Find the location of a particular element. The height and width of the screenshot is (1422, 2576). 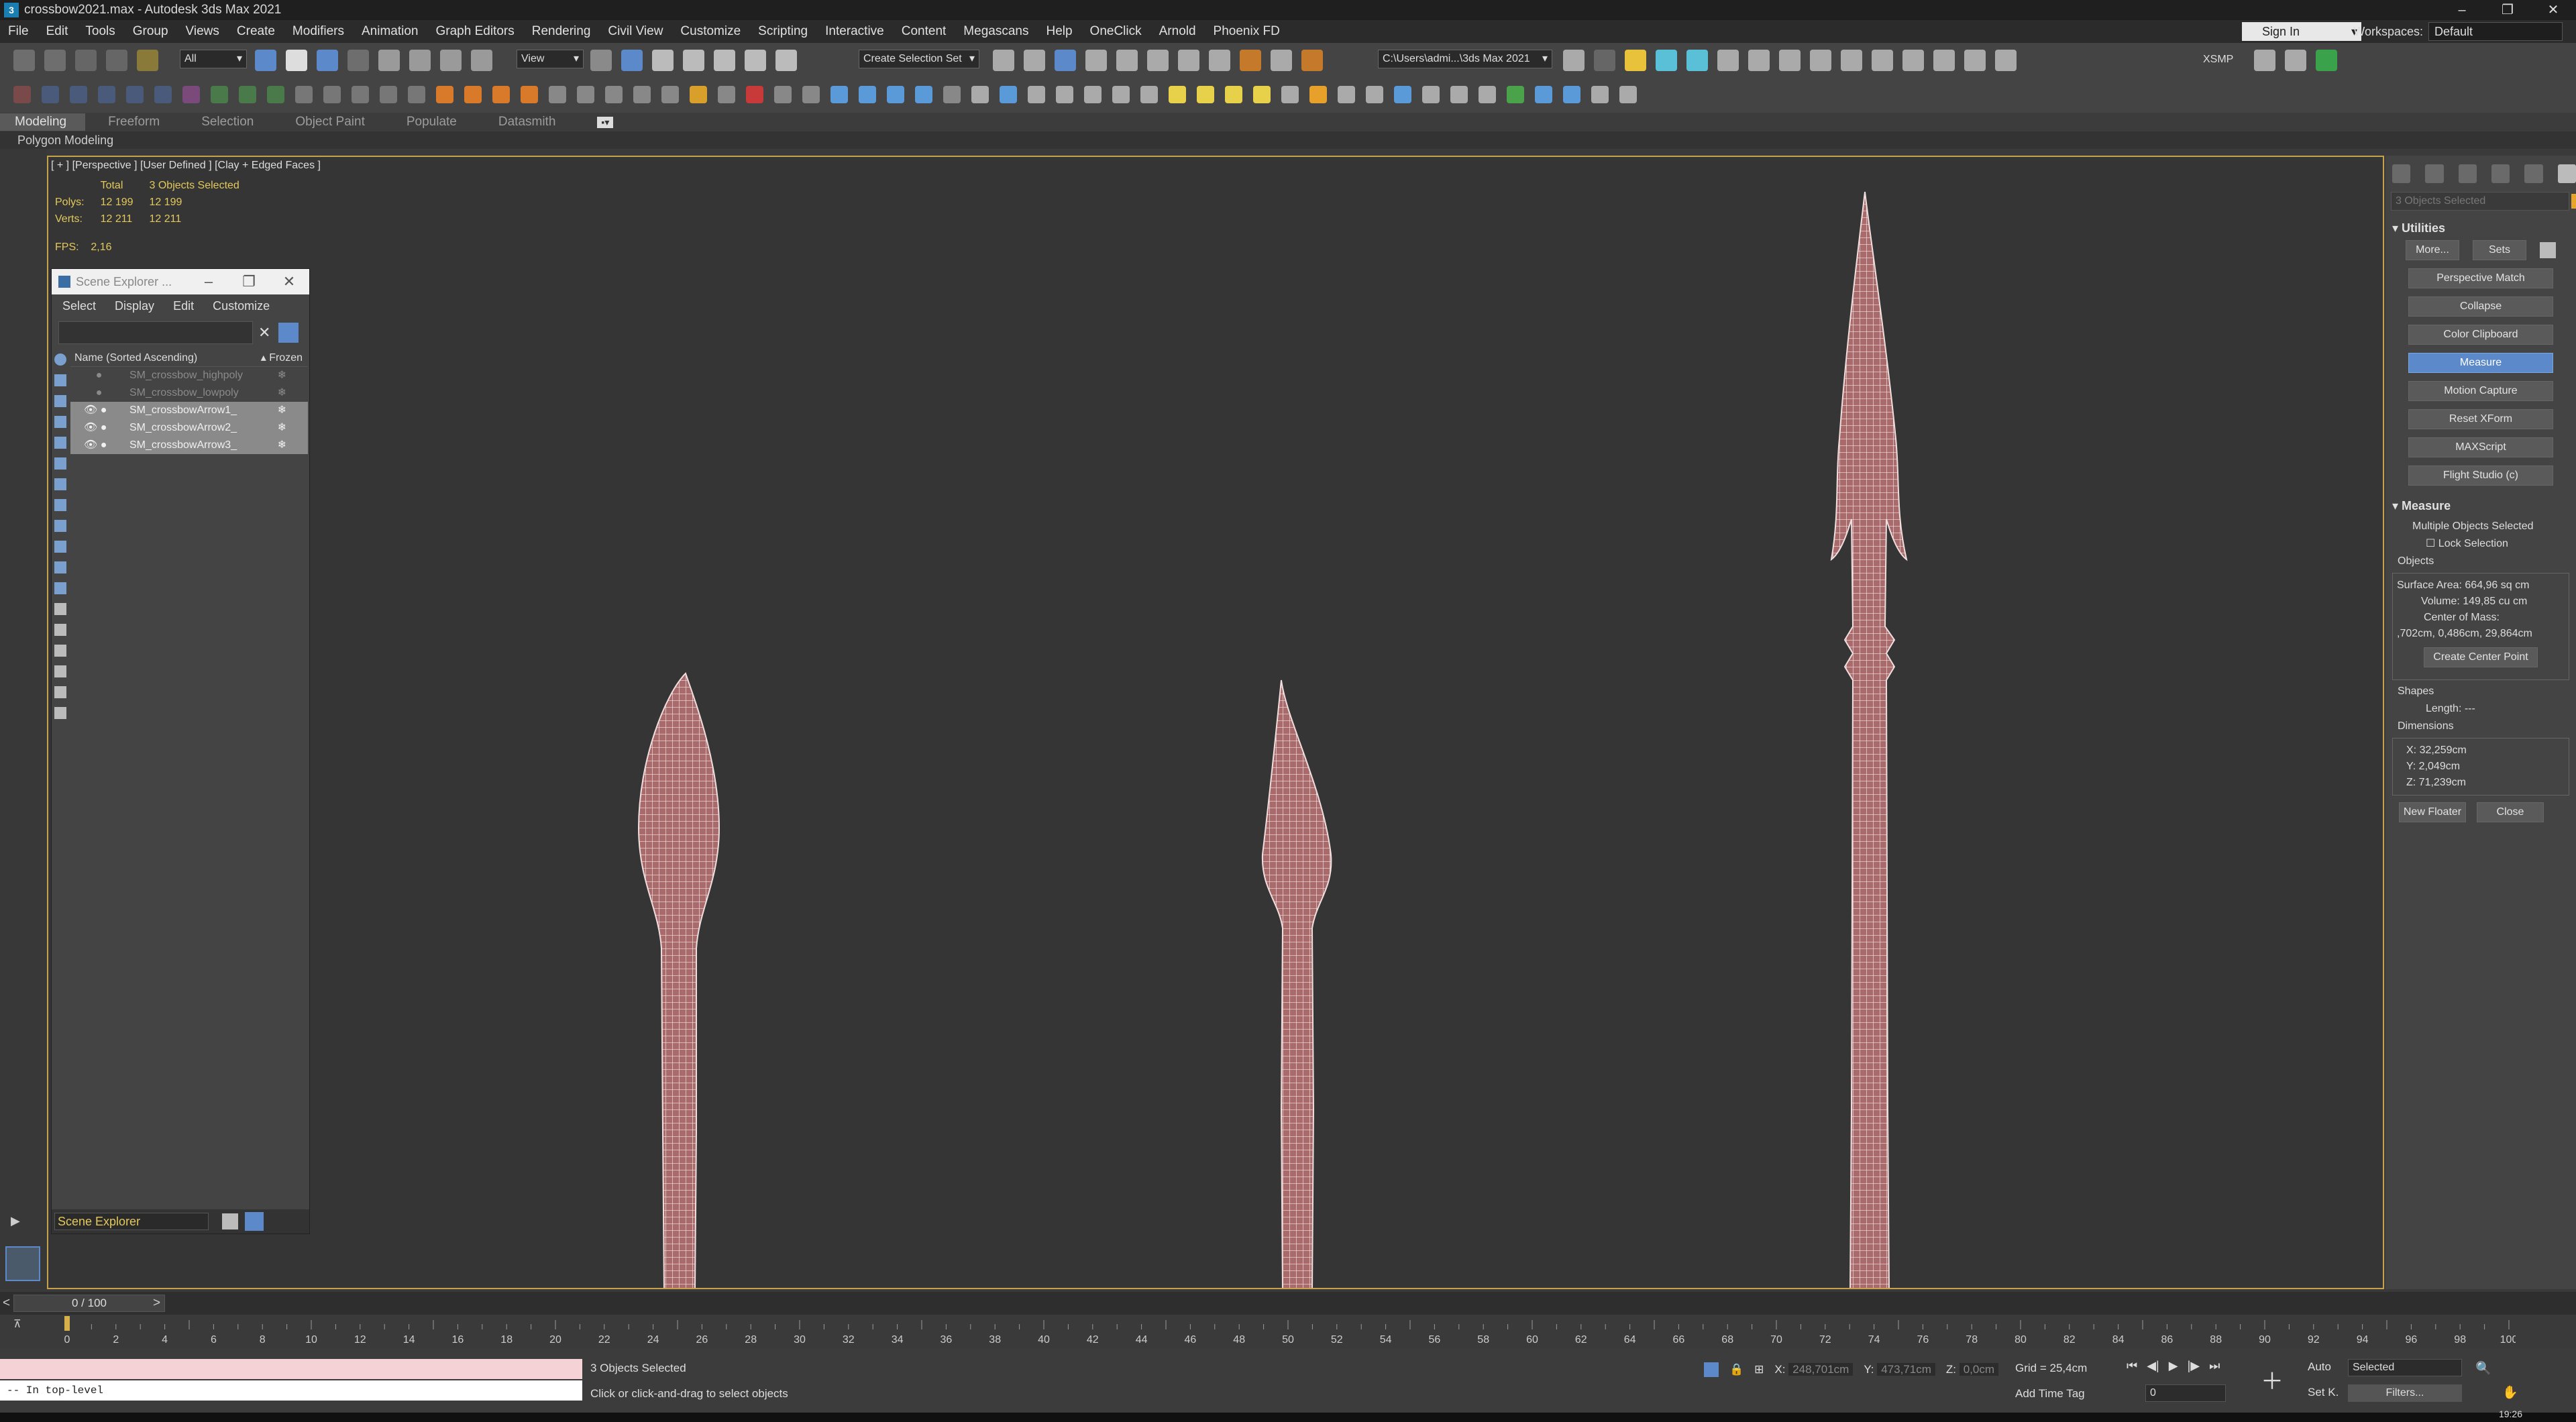

motion-tab-icon is located at coordinates (2500, 174).